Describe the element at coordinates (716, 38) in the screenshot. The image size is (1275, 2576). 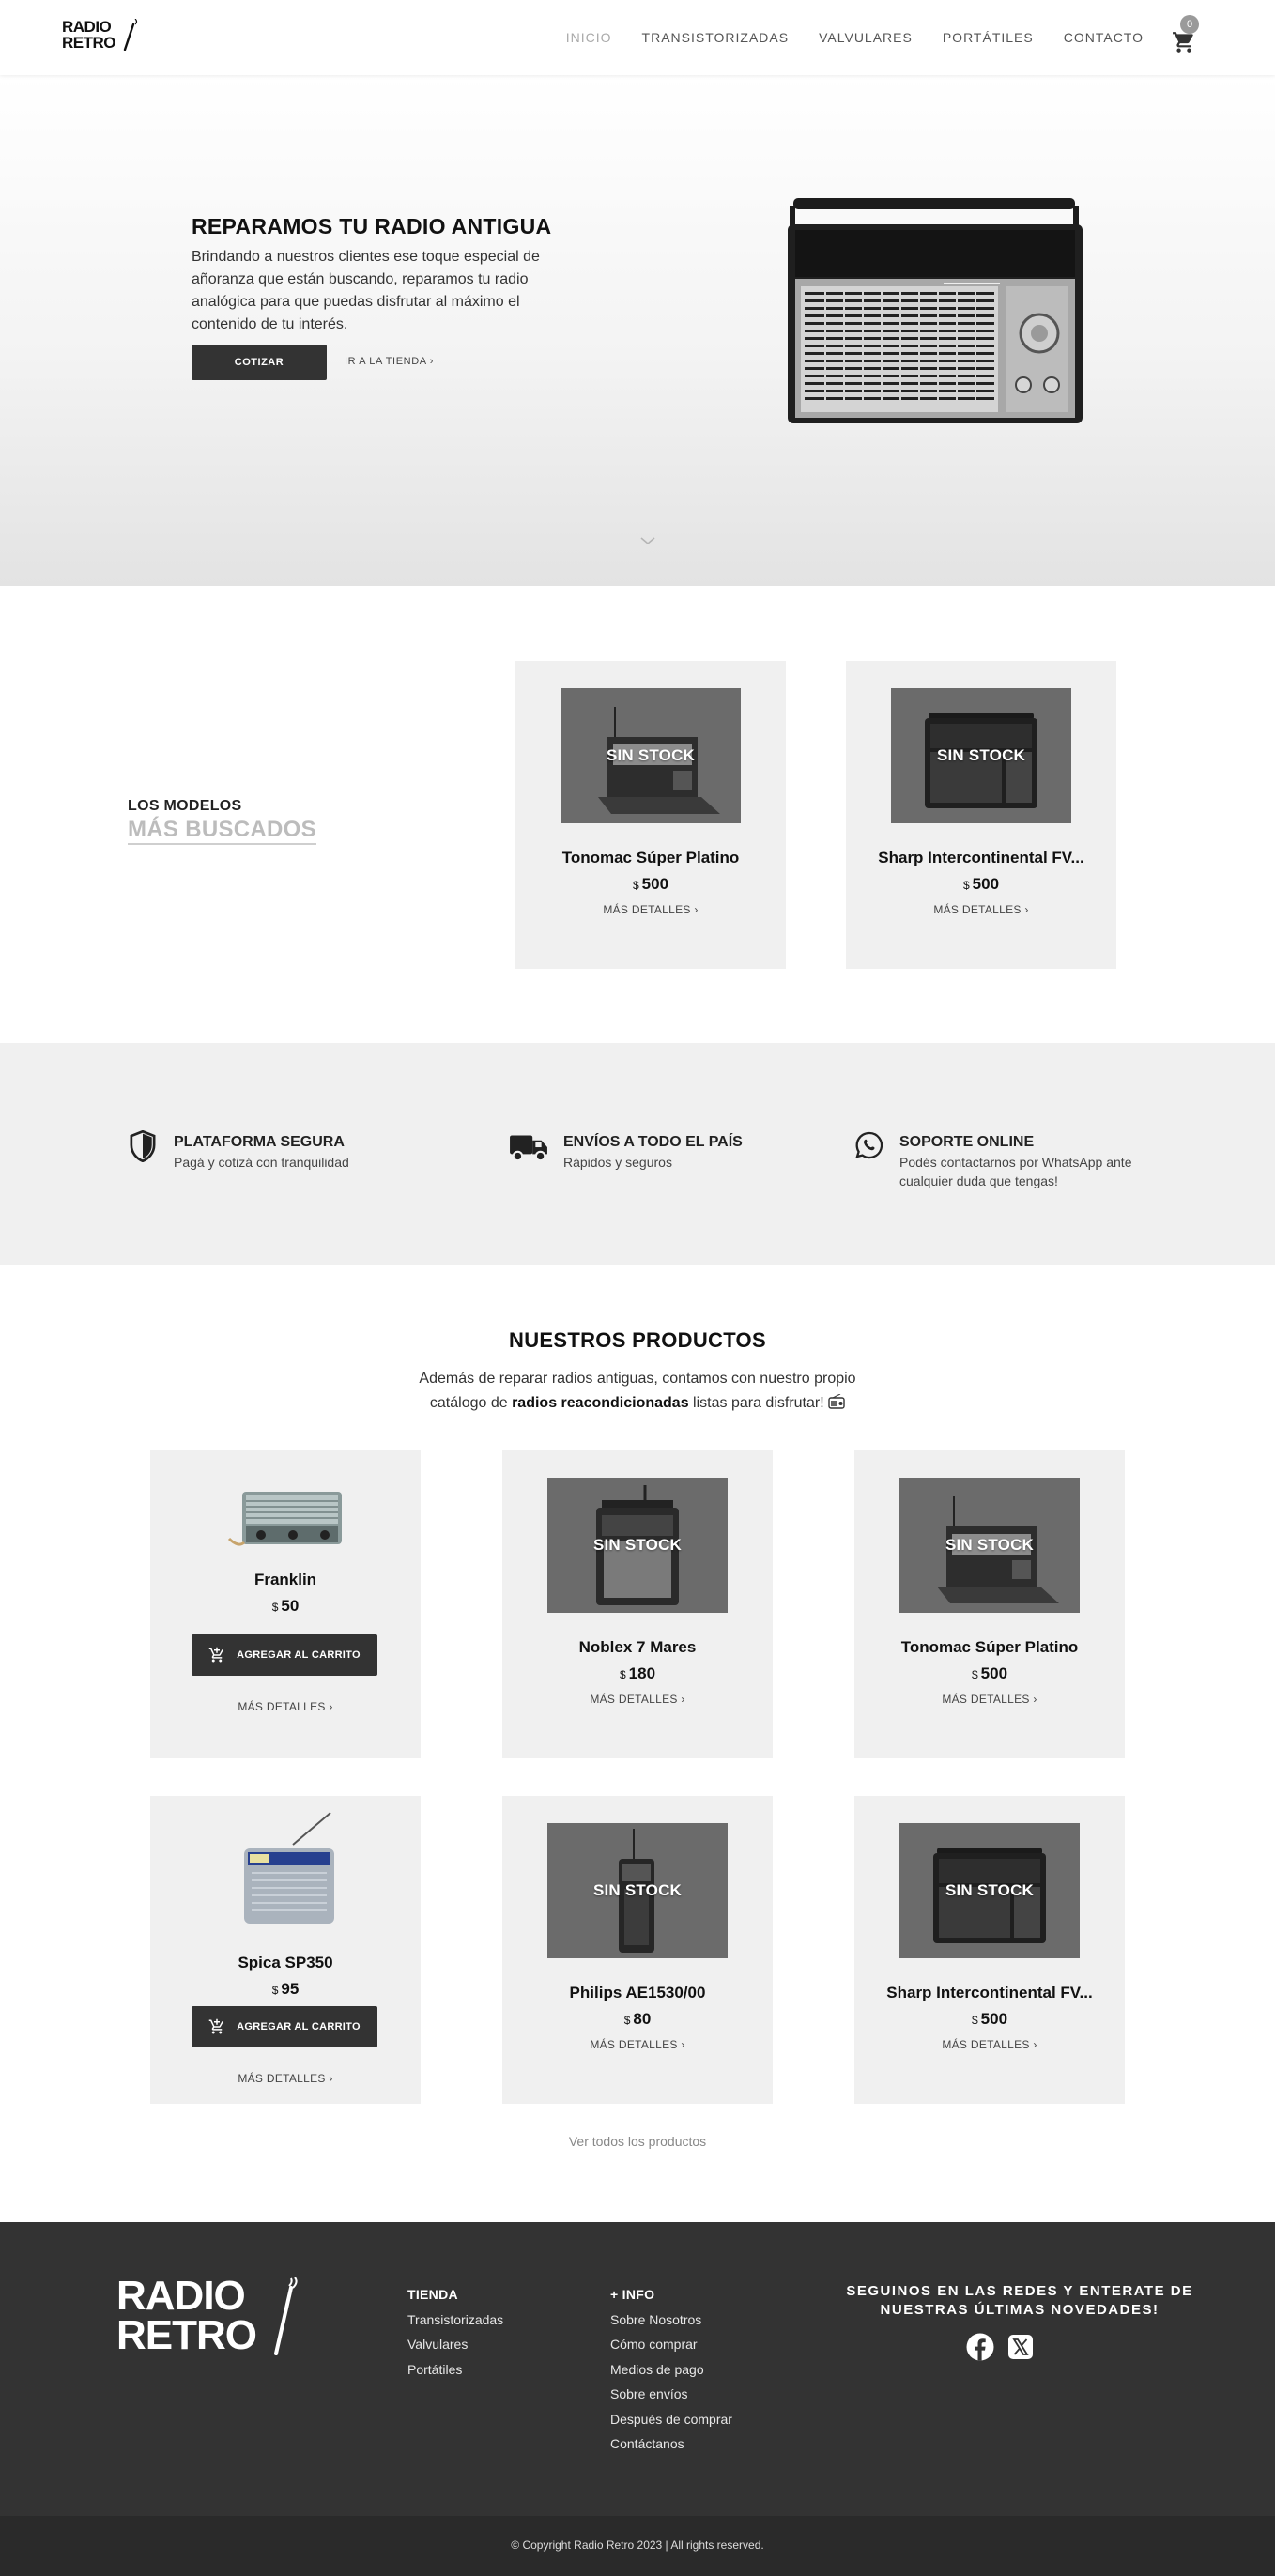
I see `nav-item-transistorizadas: TRANSISTORIZADAS` at that location.